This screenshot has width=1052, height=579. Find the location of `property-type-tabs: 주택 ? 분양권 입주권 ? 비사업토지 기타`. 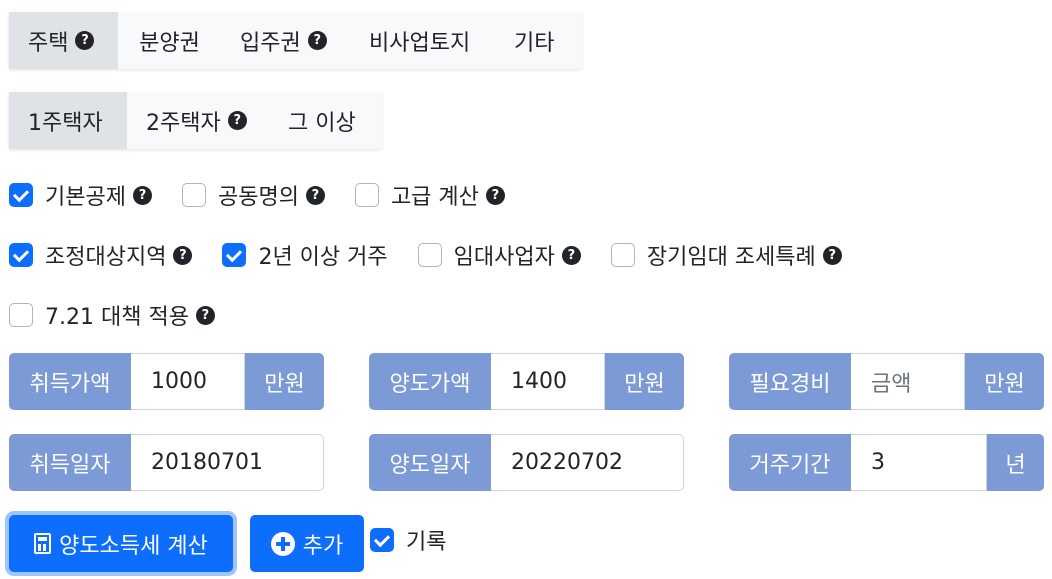

property-type-tabs: 주택 ? 분양권 입주권 ? 비사업토지 기타 is located at coordinates (295, 40).